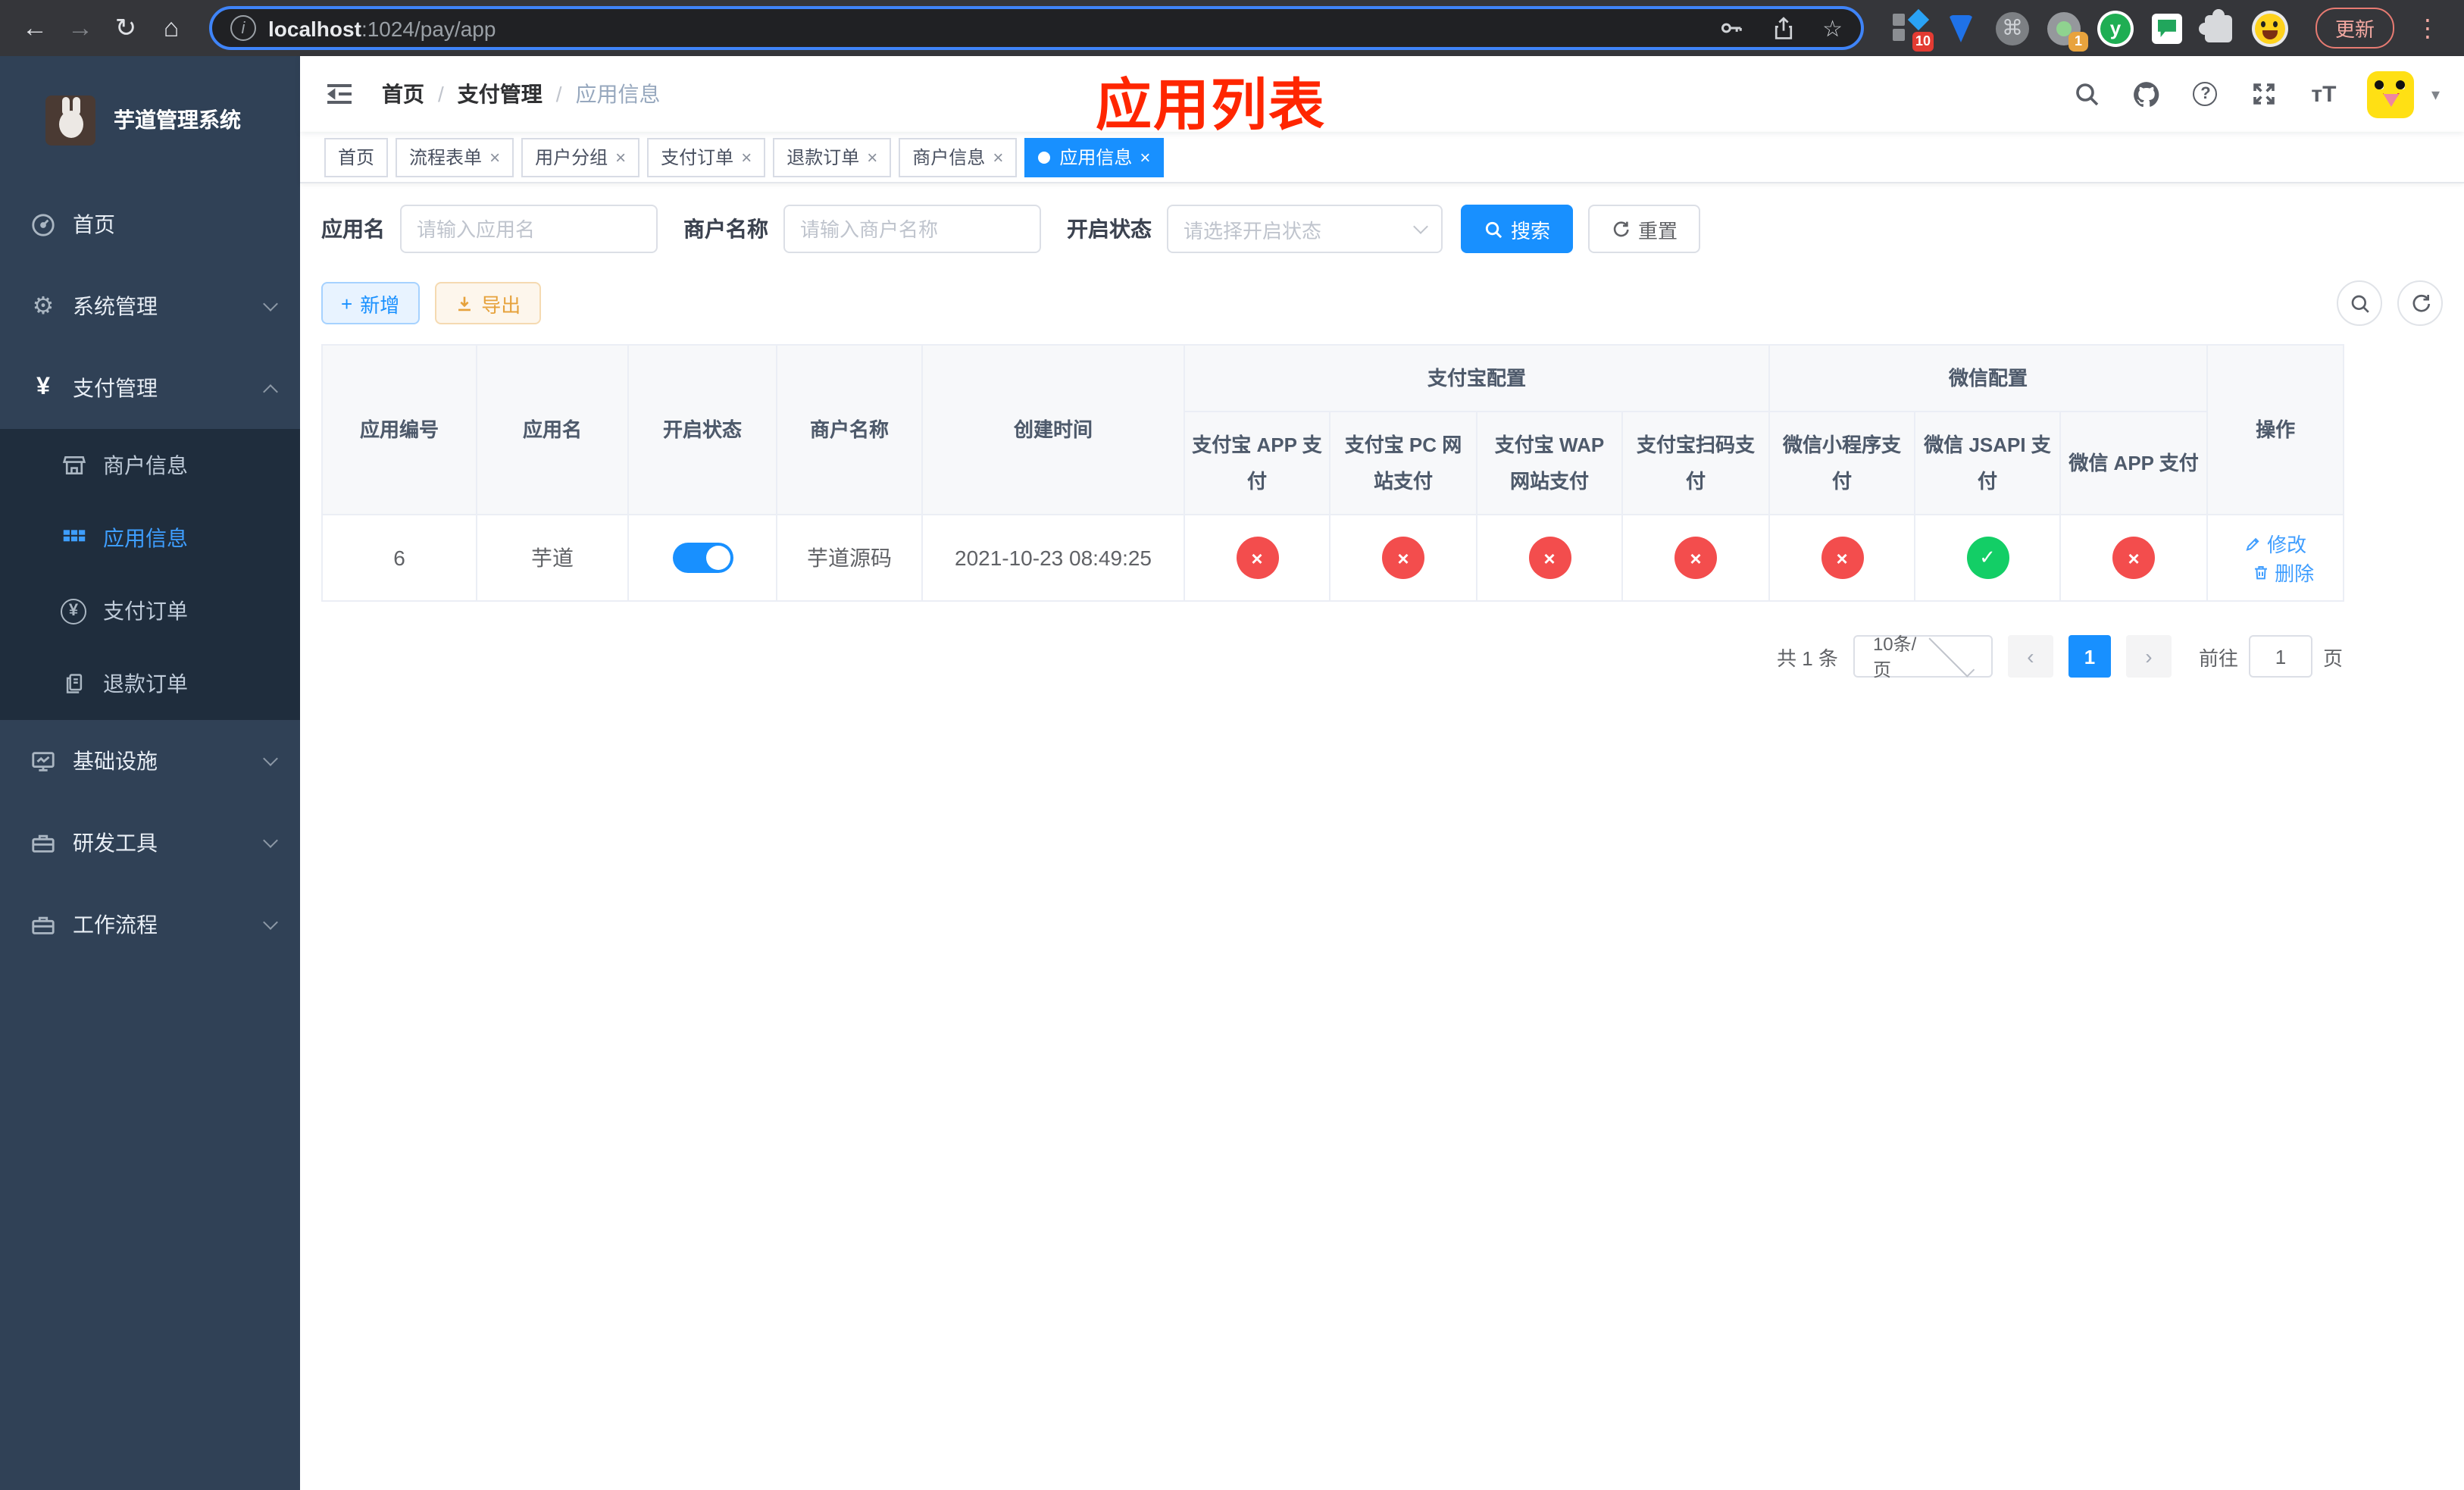 The image size is (2464, 1490). I want to click on tag-process-form: 流程表单 ×, so click(455, 157).